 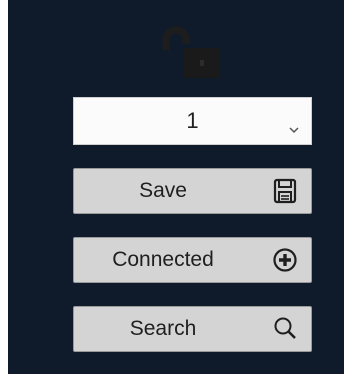 What do you see at coordinates (163, 190) in the screenshot?
I see `save-button-label: Save` at bounding box center [163, 190].